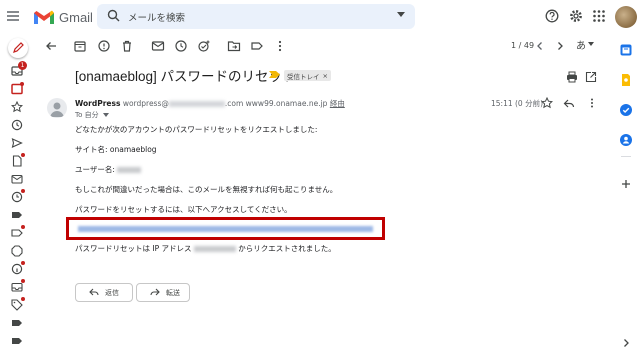 The width and height of the screenshot is (640, 354). What do you see at coordinates (591, 77) in the screenshot?
I see `open-in-new-window-icon` at bounding box center [591, 77].